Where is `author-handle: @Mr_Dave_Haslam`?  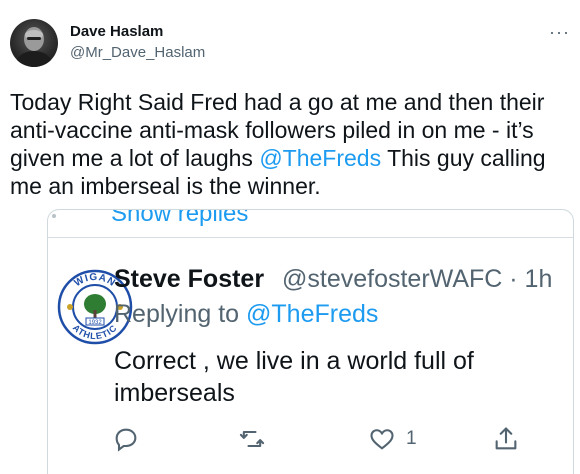
author-handle: @Mr_Dave_Haslam is located at coordinates (137, 52).